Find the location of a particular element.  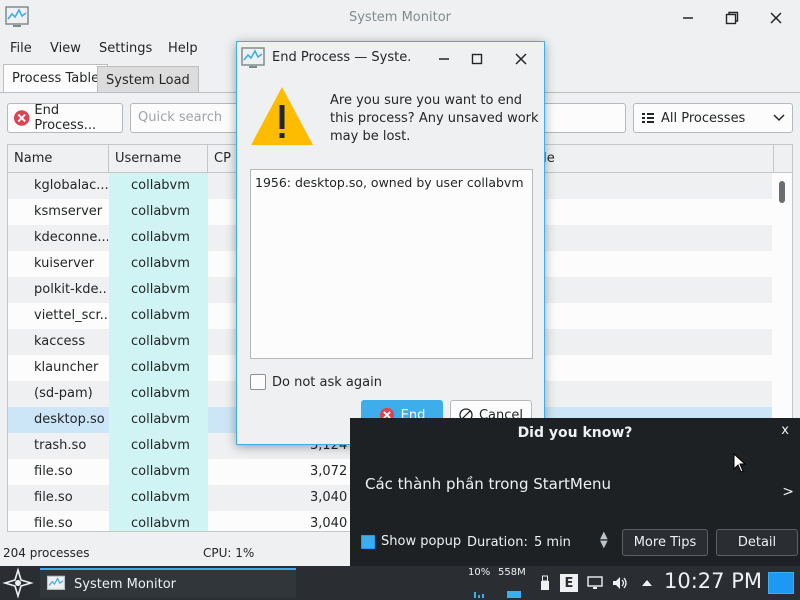

dialog-detail-text: 1956: desktop.so, owned by user collabvm is located at coordinates (391, 264).